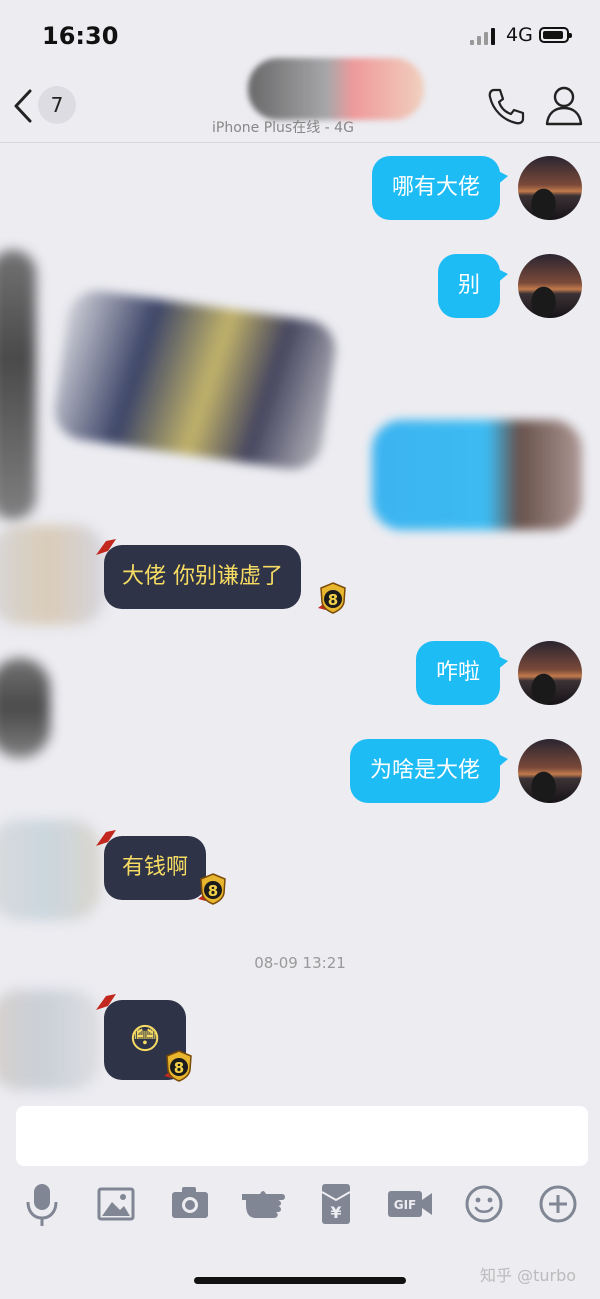 The width and height of the screenshot is (600, 1299). I want to click on message-input, so click(302, 1136).